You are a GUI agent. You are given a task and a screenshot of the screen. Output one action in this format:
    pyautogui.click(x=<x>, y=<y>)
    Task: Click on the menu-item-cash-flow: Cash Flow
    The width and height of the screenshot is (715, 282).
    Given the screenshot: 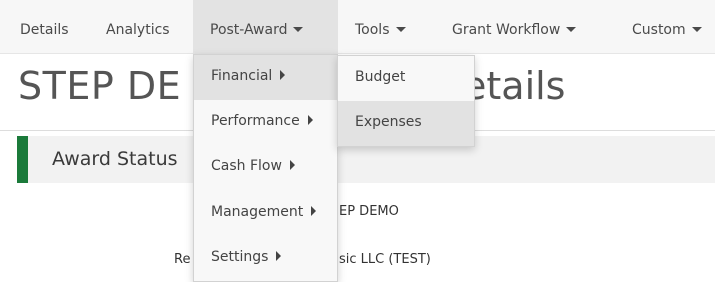 What is the action you would take?
    pyautogui.click(x=265, y=167)
    